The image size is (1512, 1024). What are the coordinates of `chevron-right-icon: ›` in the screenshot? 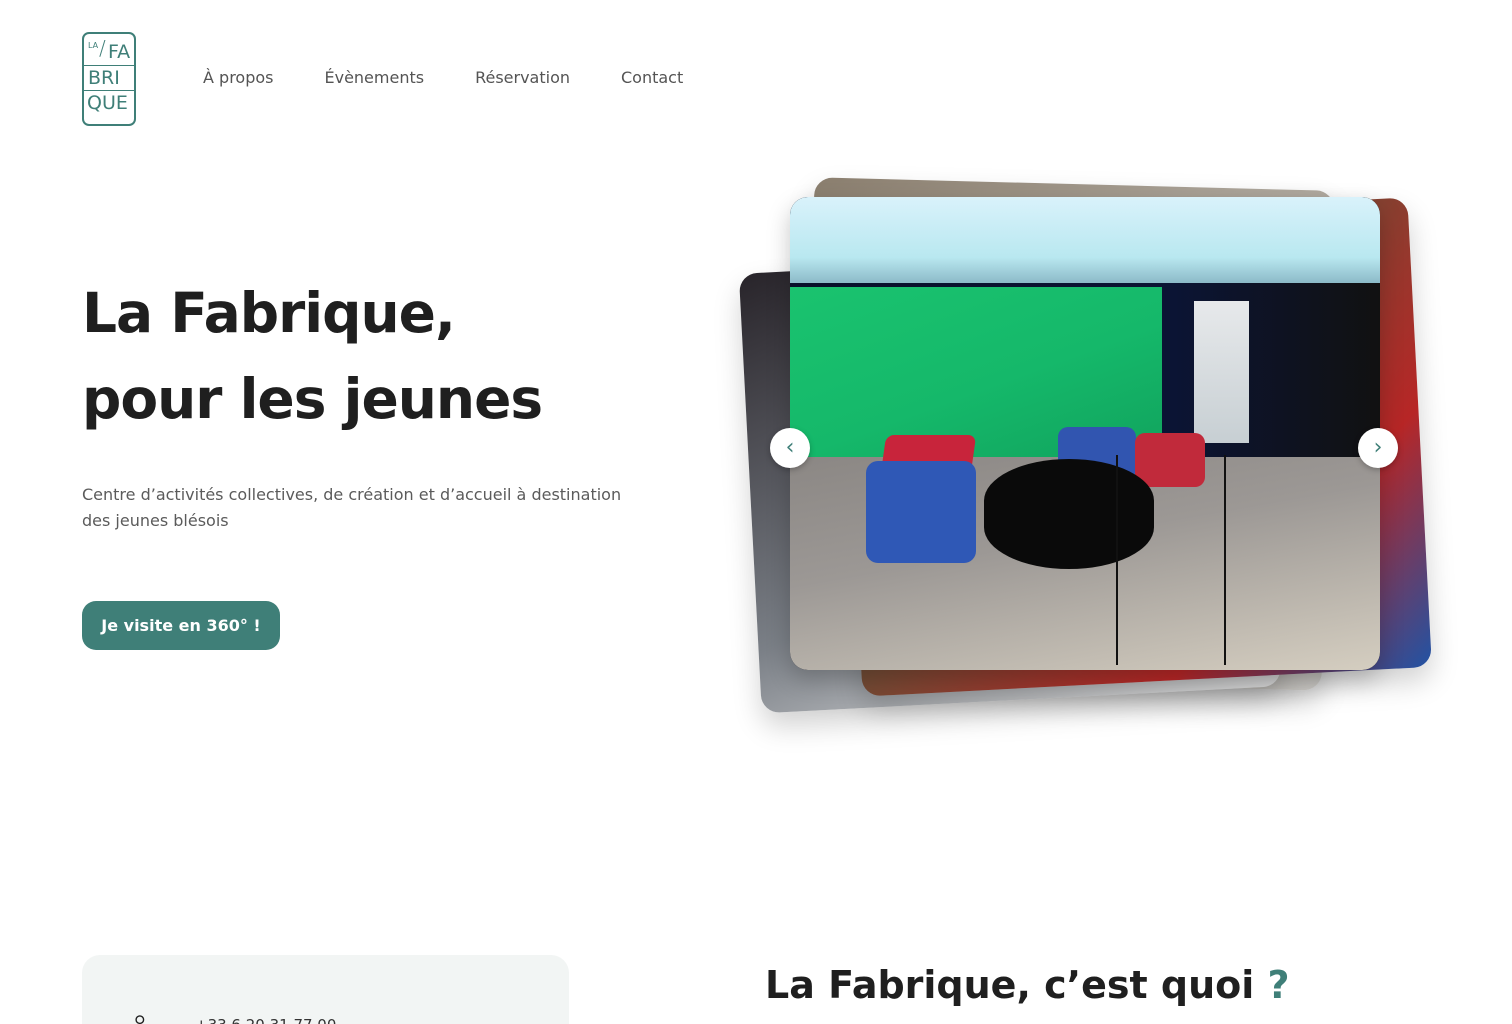 It's located at (1378, 447).